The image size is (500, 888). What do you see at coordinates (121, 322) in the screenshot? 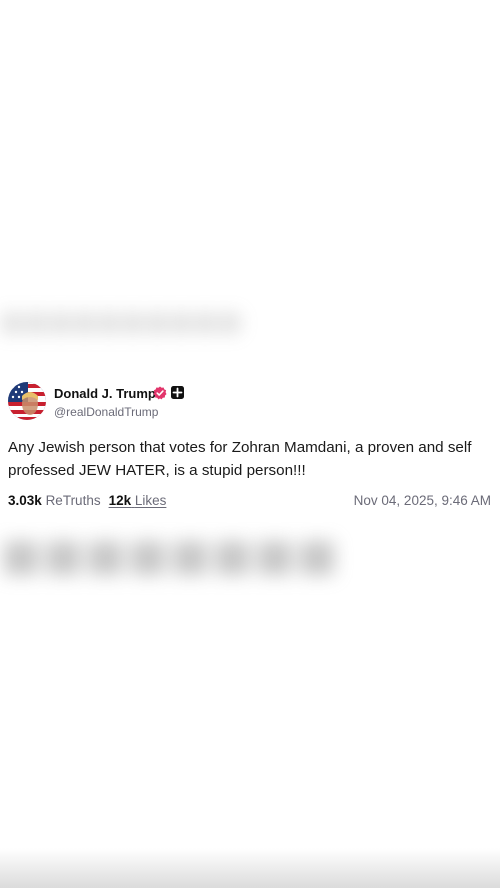
I see `blurred-background-top: ■■■■■■■■■■` at bounding box center [121, 322].